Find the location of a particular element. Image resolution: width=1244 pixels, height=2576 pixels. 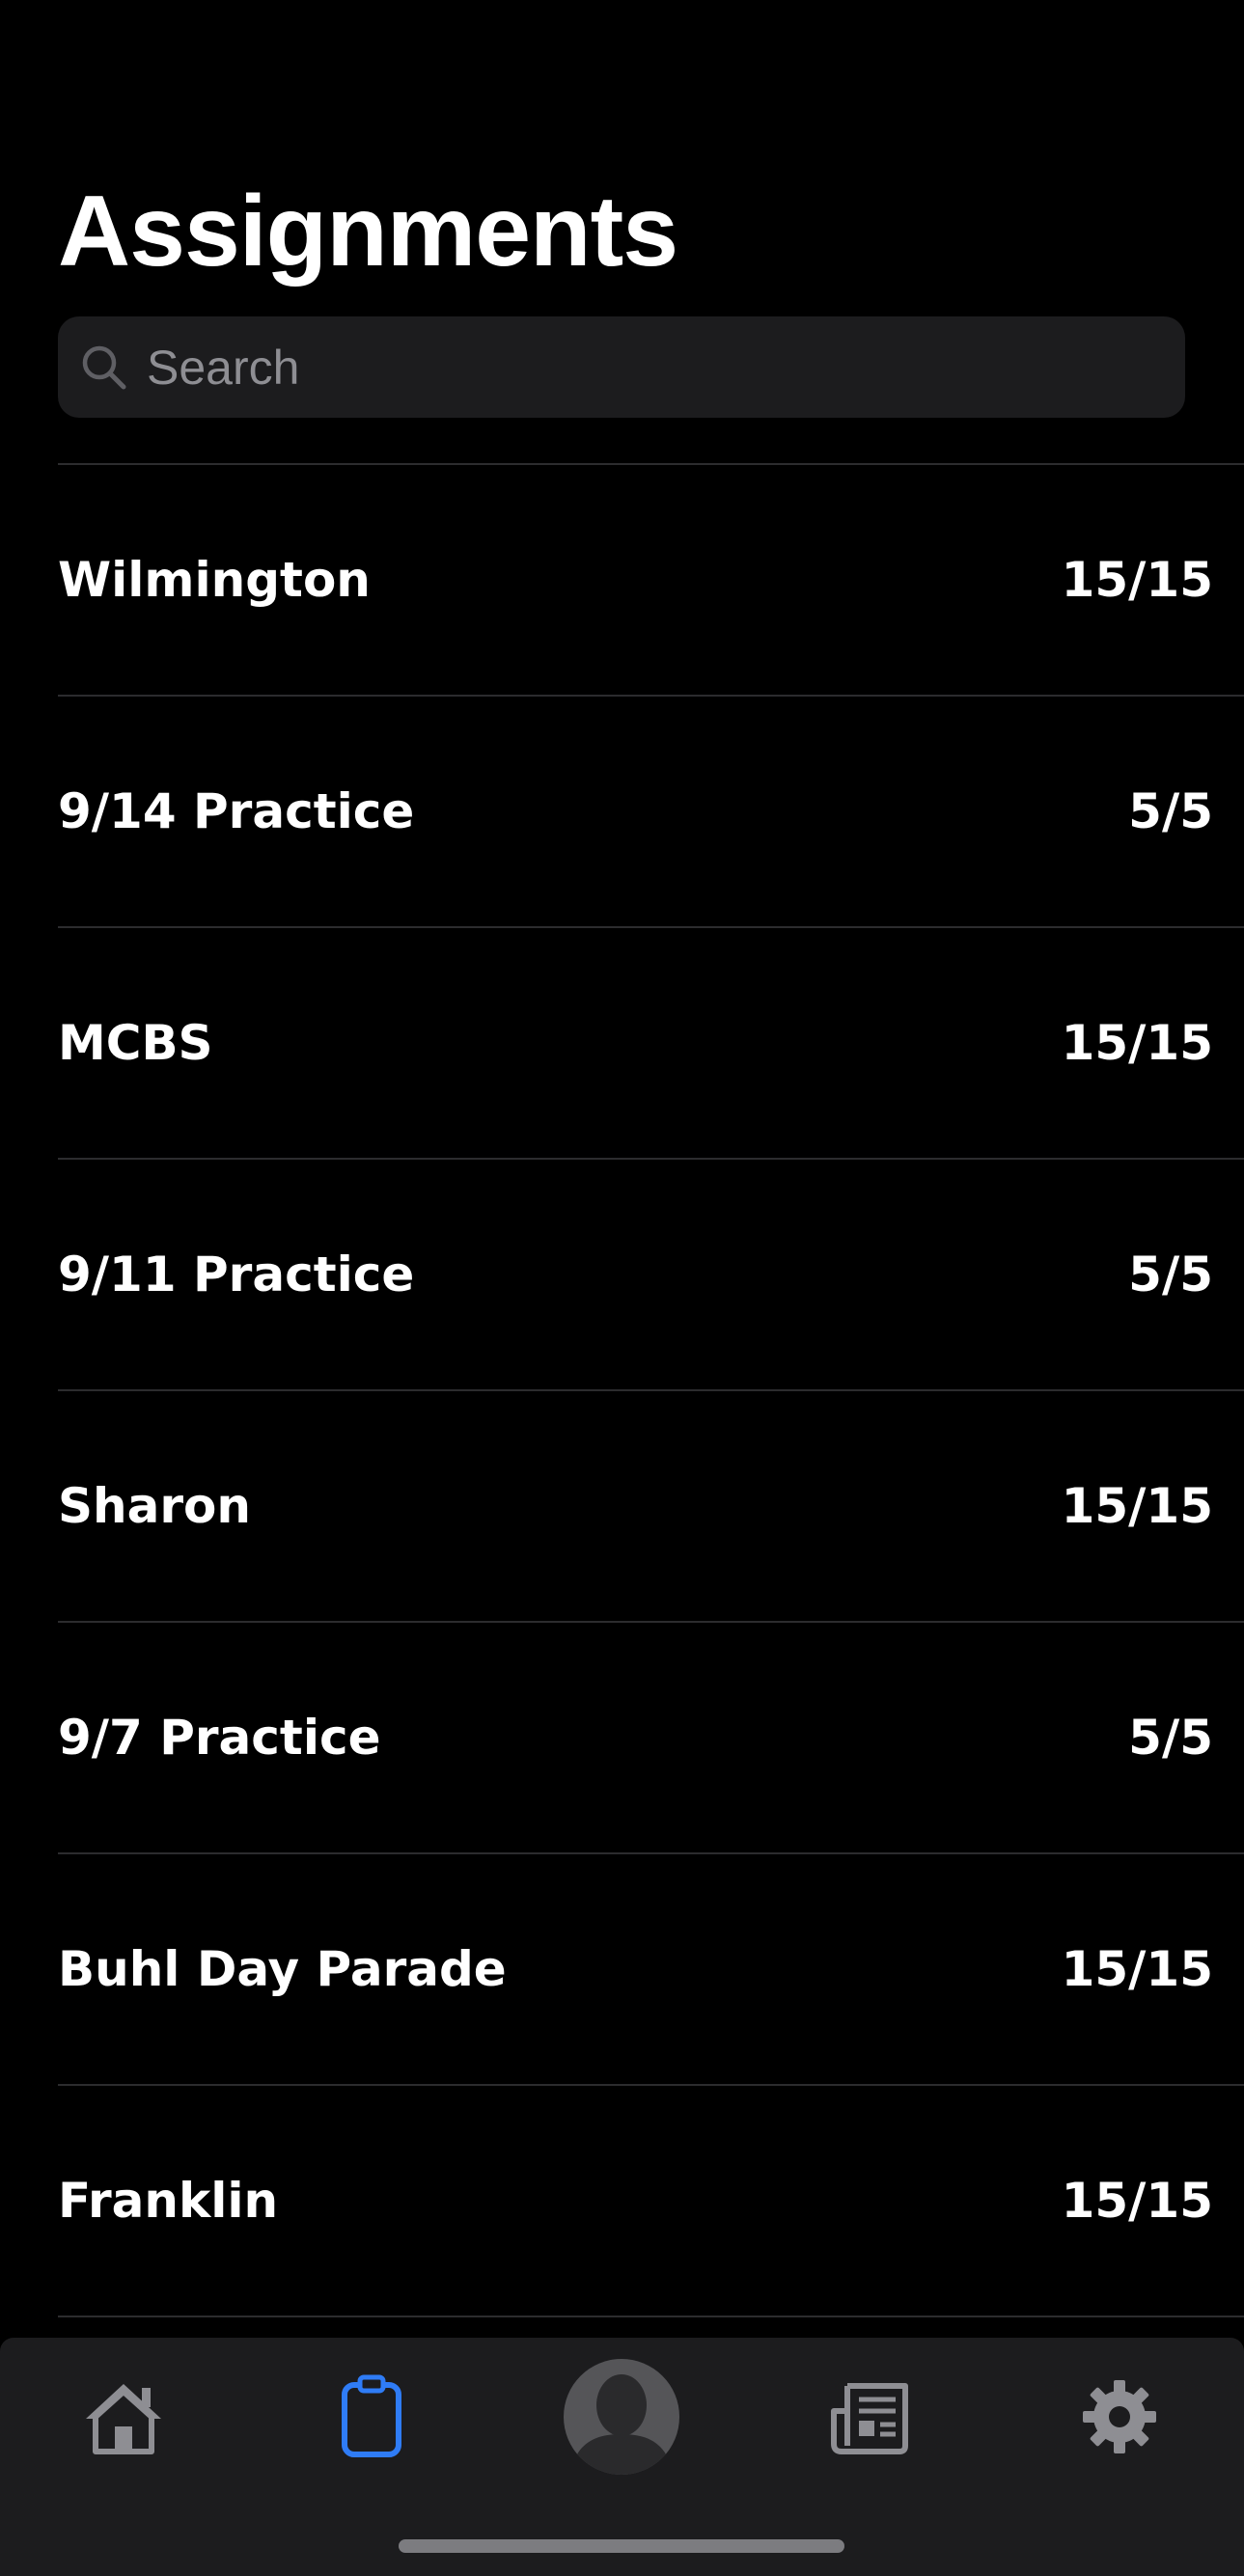

tab-profile is located at coordinates (621, 2416).